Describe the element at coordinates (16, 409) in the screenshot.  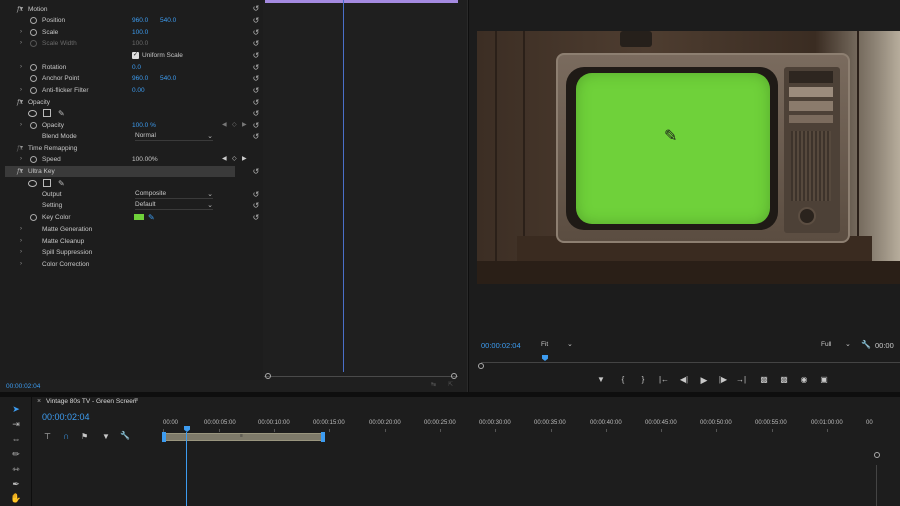
I see `selection-tool-icon: ➤` at that location.